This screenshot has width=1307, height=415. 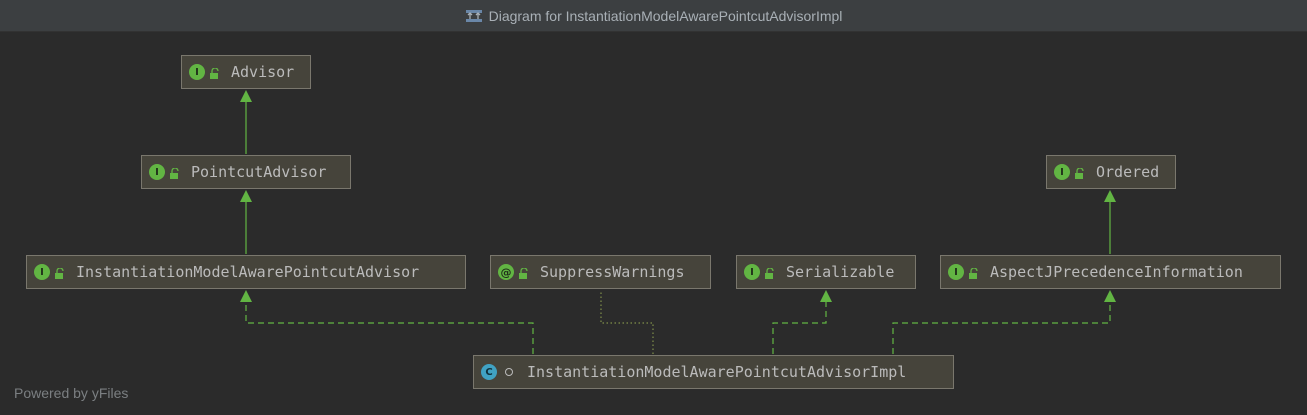 What do you see at coordinates (612, 272) in the screenshot?
I see `node-label: SuppressWarnings` at bounding box center [612, 272].